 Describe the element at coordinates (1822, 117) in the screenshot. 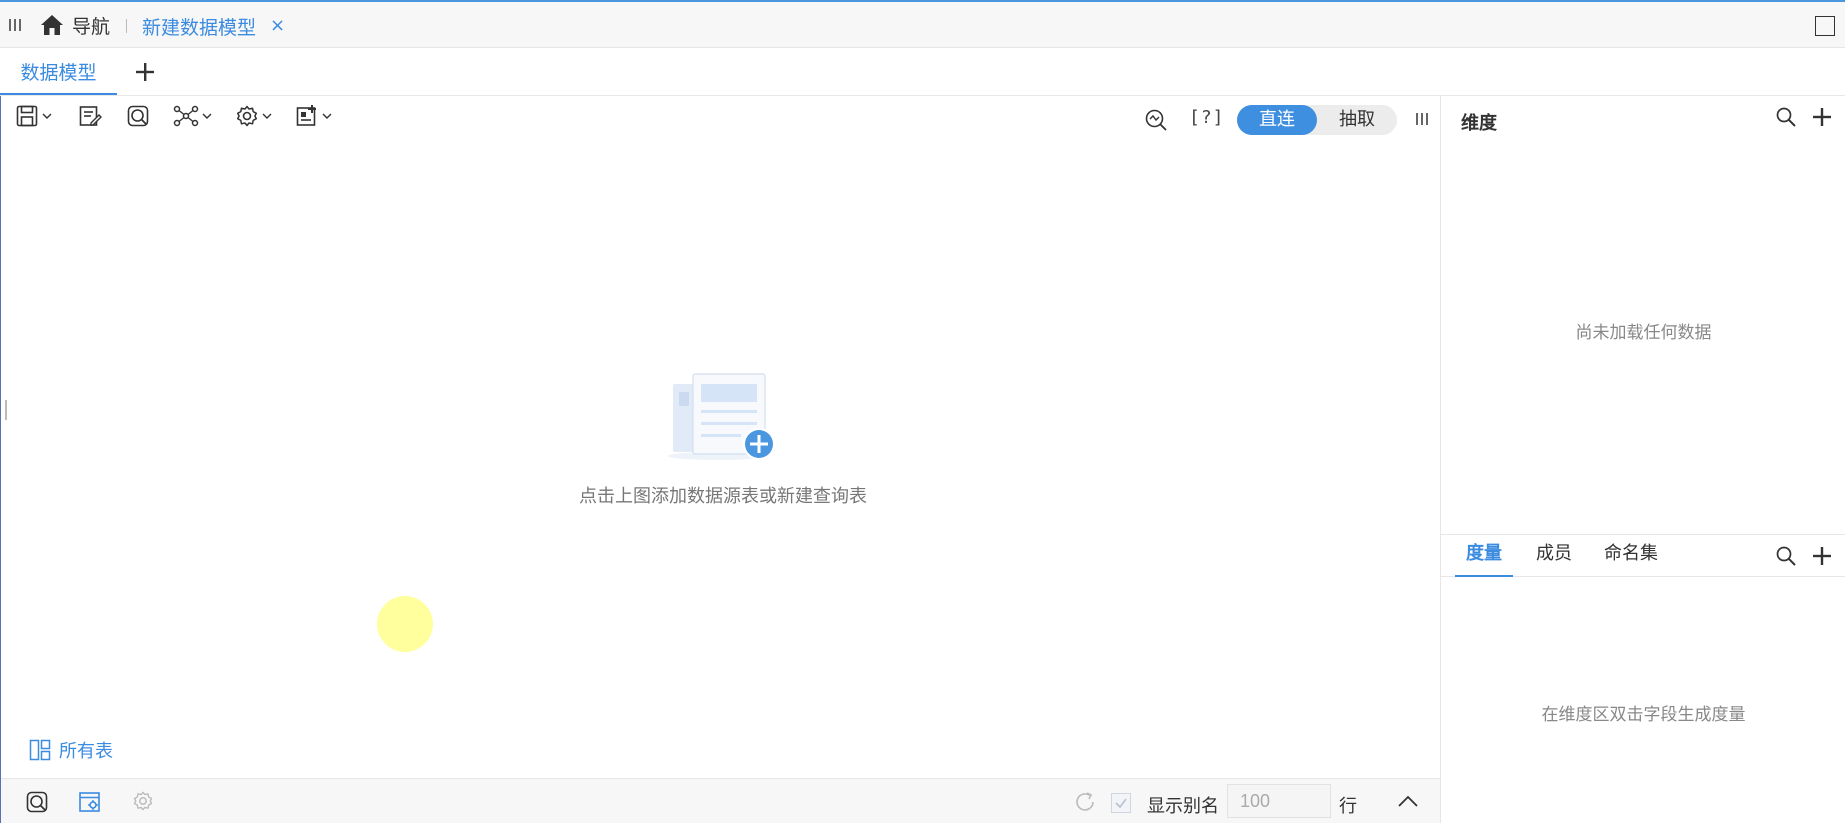

I see `add-dimension-icon` at that location.